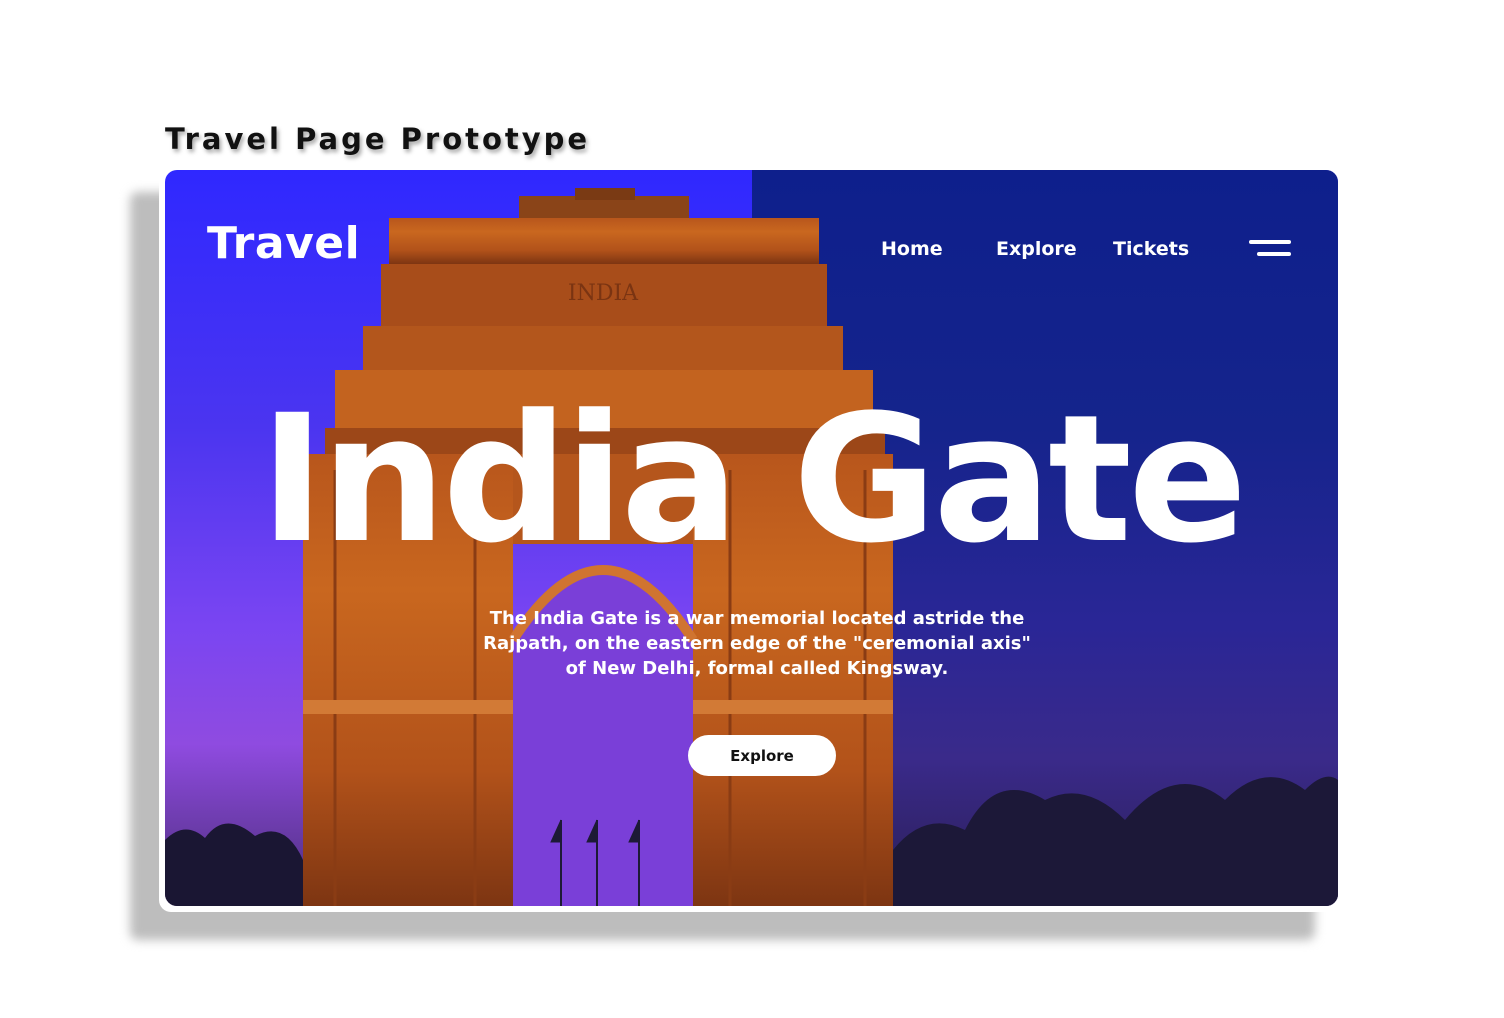 This screenshot has height=1018, width=1504. What do you see at coordinates (1270, 242) in the screenshot?
I see `menu-line-top` at bounding box center [1270, 242].